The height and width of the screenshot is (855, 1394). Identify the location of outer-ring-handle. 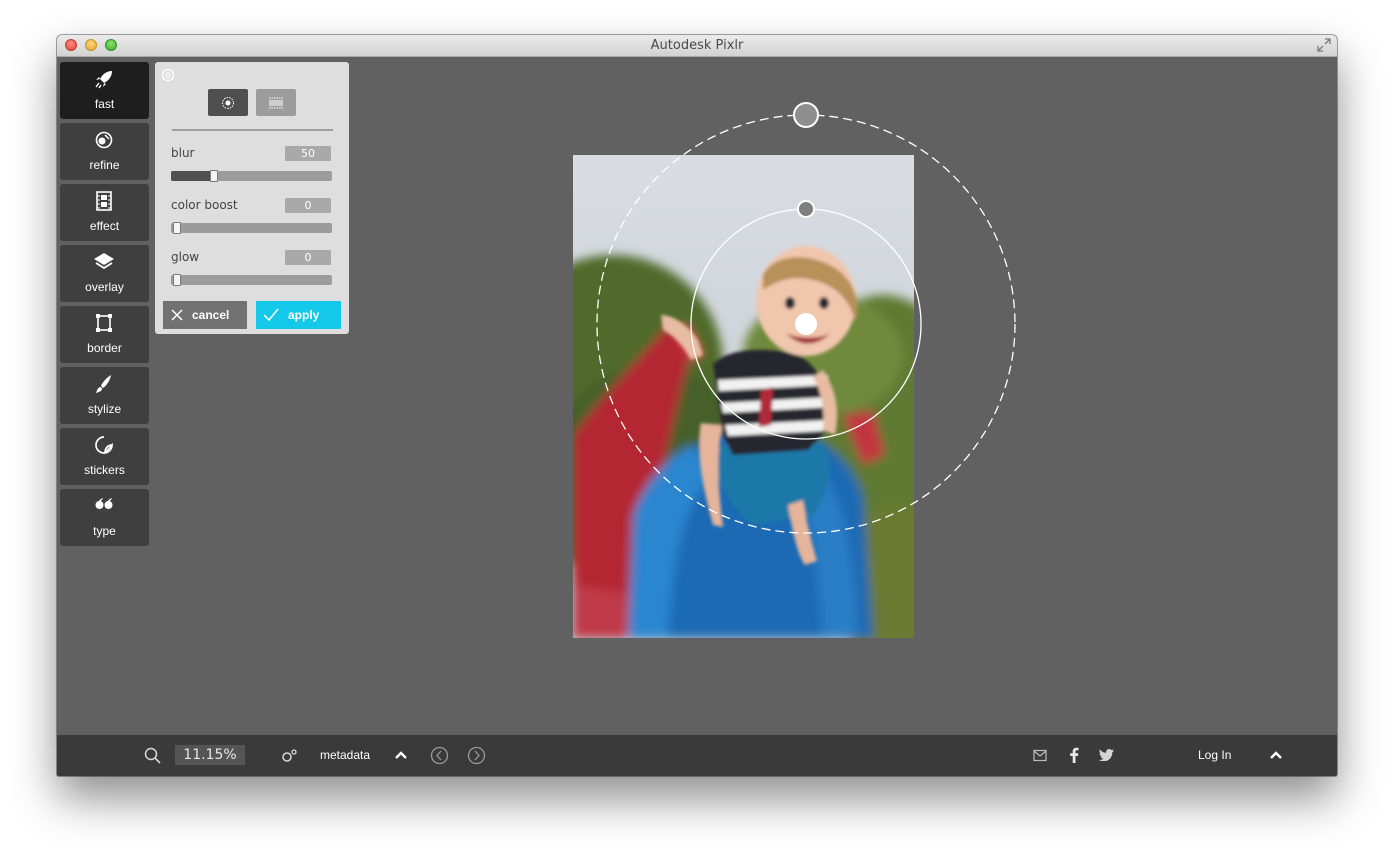
(806, 115).